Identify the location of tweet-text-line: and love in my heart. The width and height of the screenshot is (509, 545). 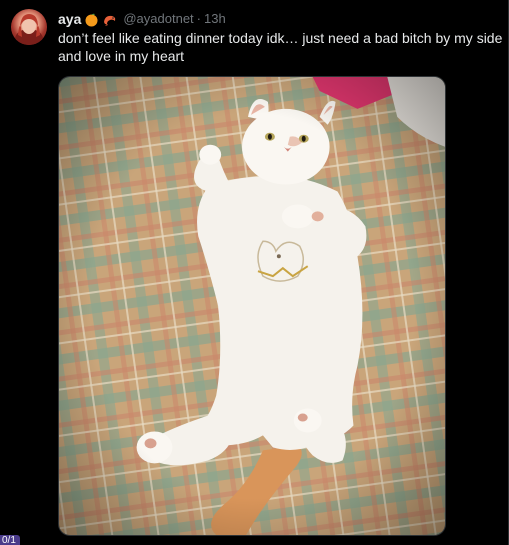
(121, 56).